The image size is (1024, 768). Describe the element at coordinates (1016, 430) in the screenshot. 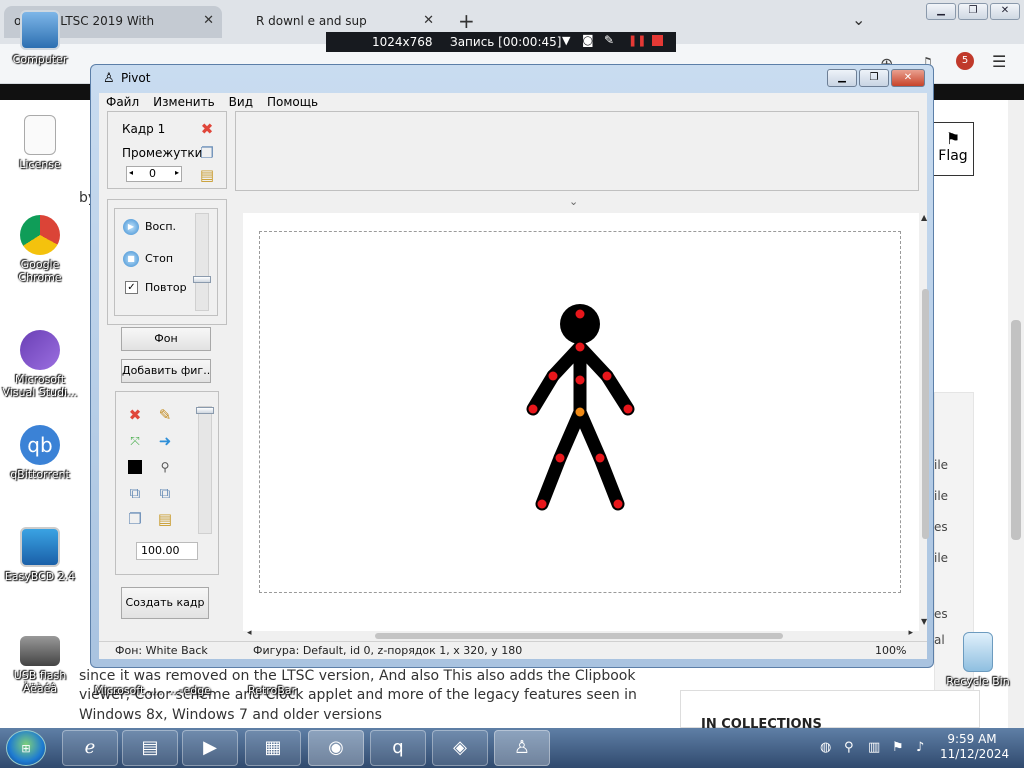

I see `page-scrollbar-thumb` at that location.